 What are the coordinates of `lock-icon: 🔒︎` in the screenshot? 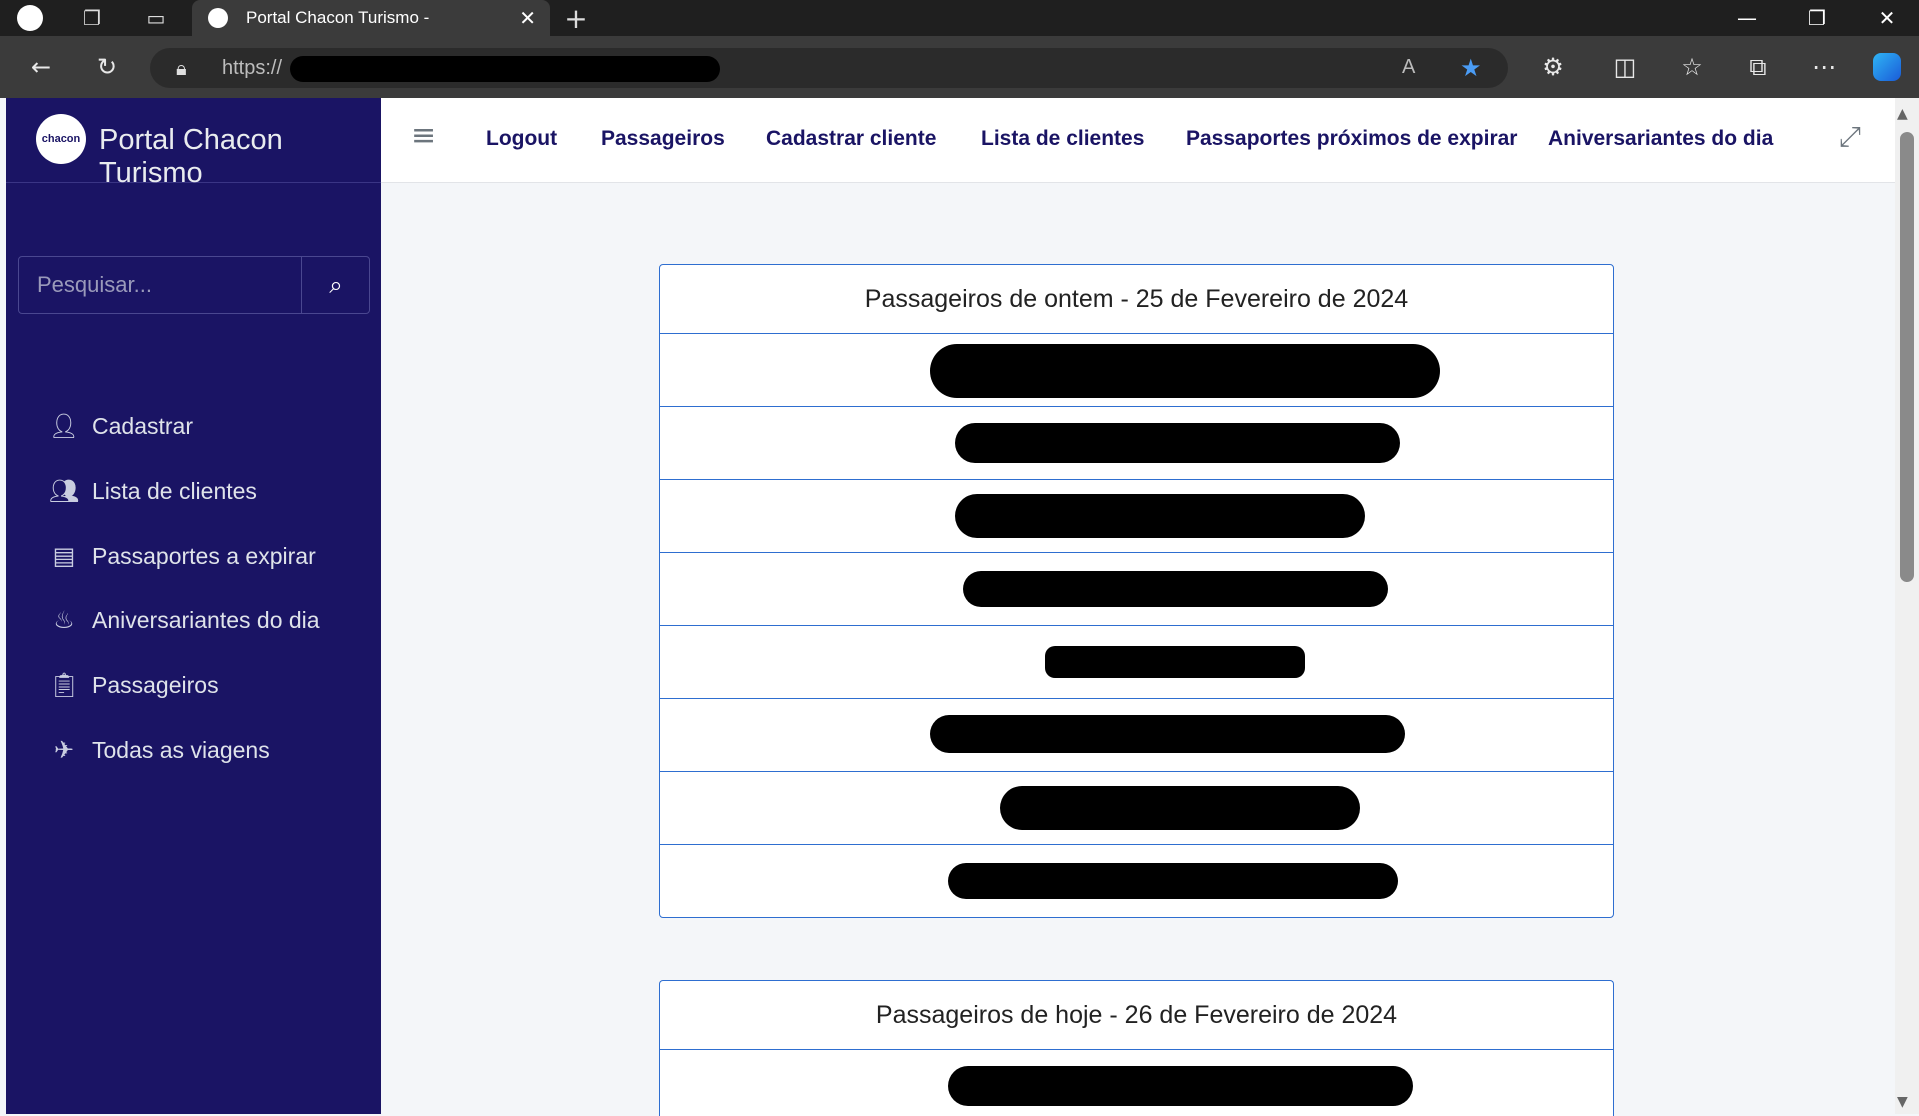 It's located at (181, 68).